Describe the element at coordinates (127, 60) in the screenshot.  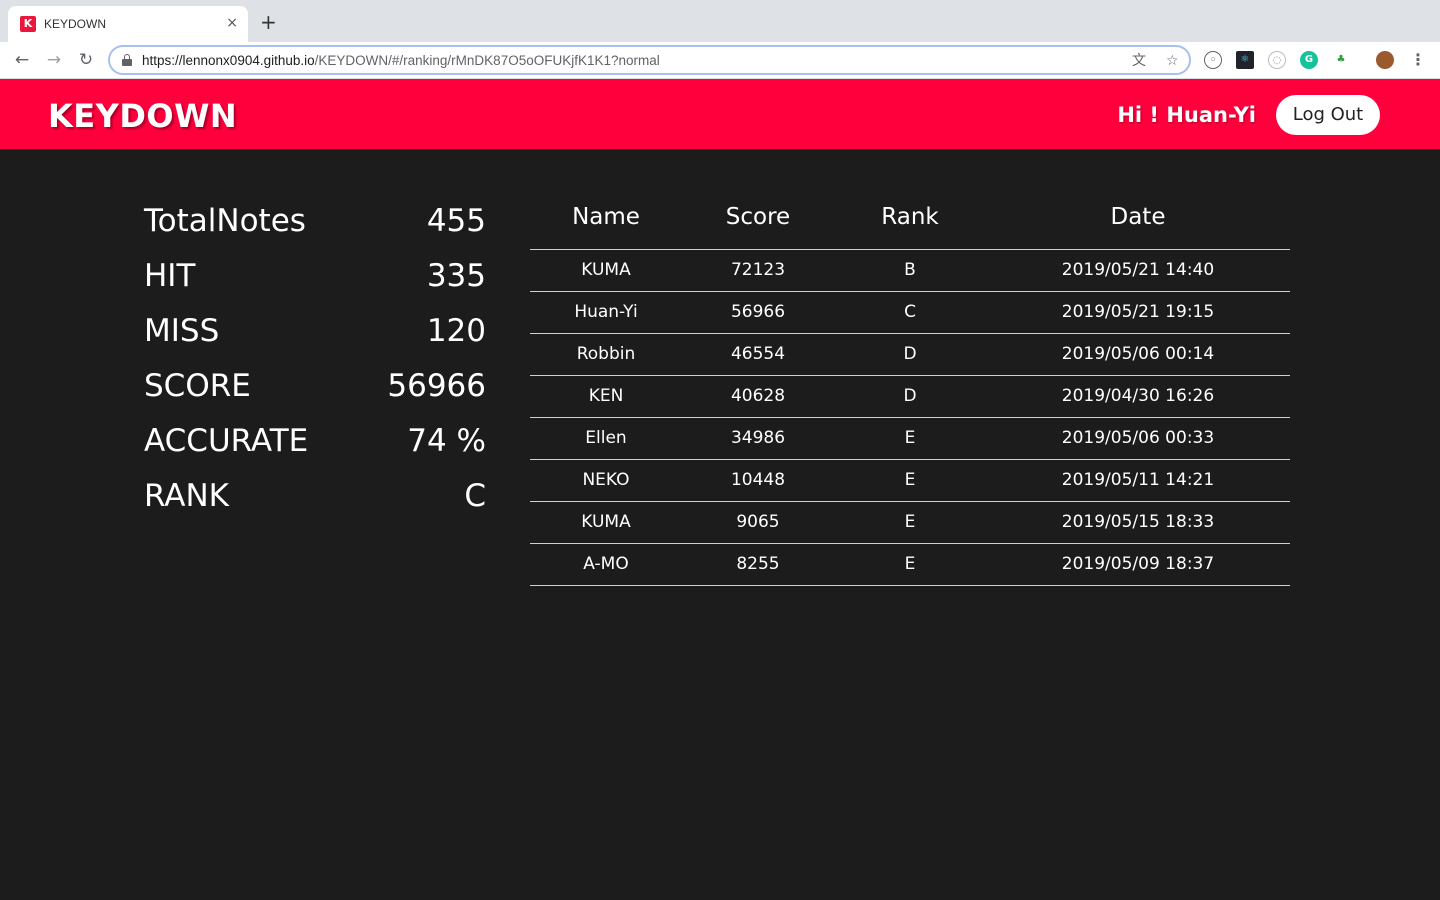
I see `lock-icon` at that location.